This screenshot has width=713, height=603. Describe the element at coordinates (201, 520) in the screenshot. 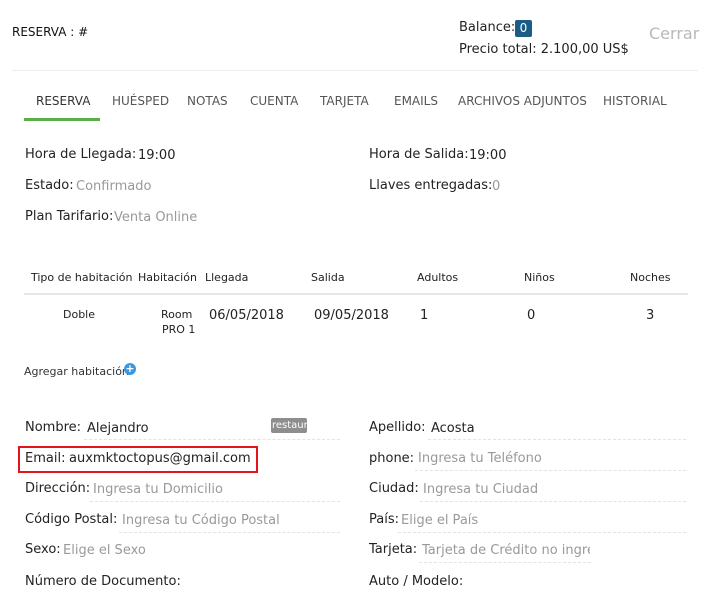

I see `postal-field: Ingresa tu Código Postal` at that location.